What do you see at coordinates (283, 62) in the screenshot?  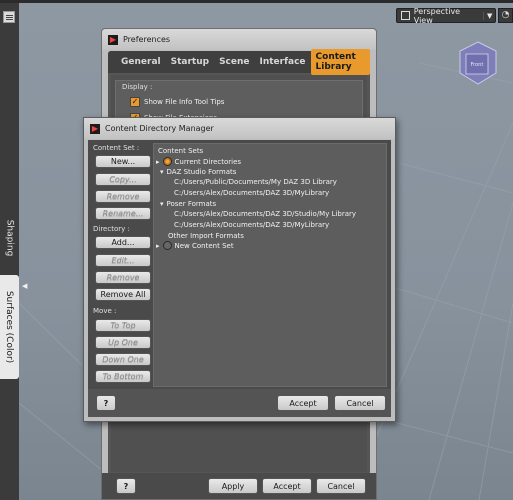 I see `tab-interface: Interface` at bounding box center [283, 62].